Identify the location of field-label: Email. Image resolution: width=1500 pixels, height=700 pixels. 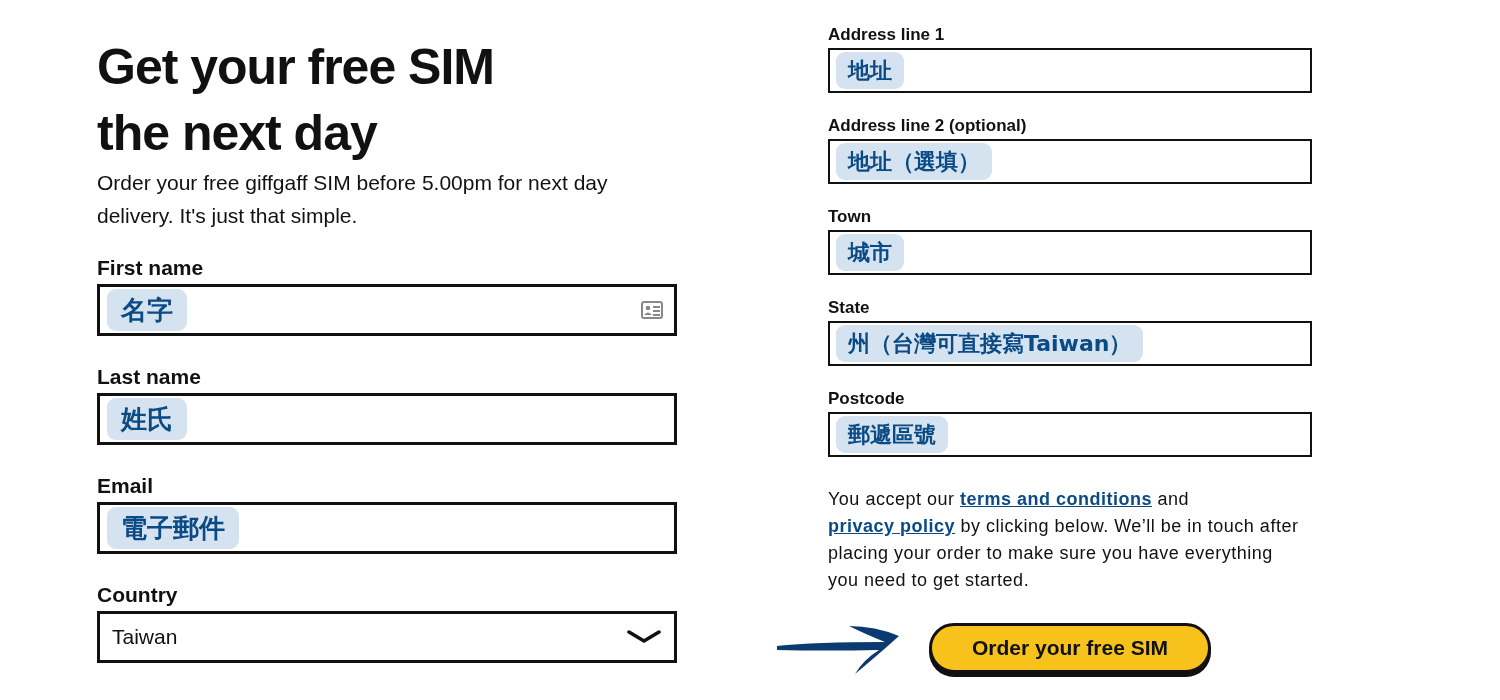
(126, 486).